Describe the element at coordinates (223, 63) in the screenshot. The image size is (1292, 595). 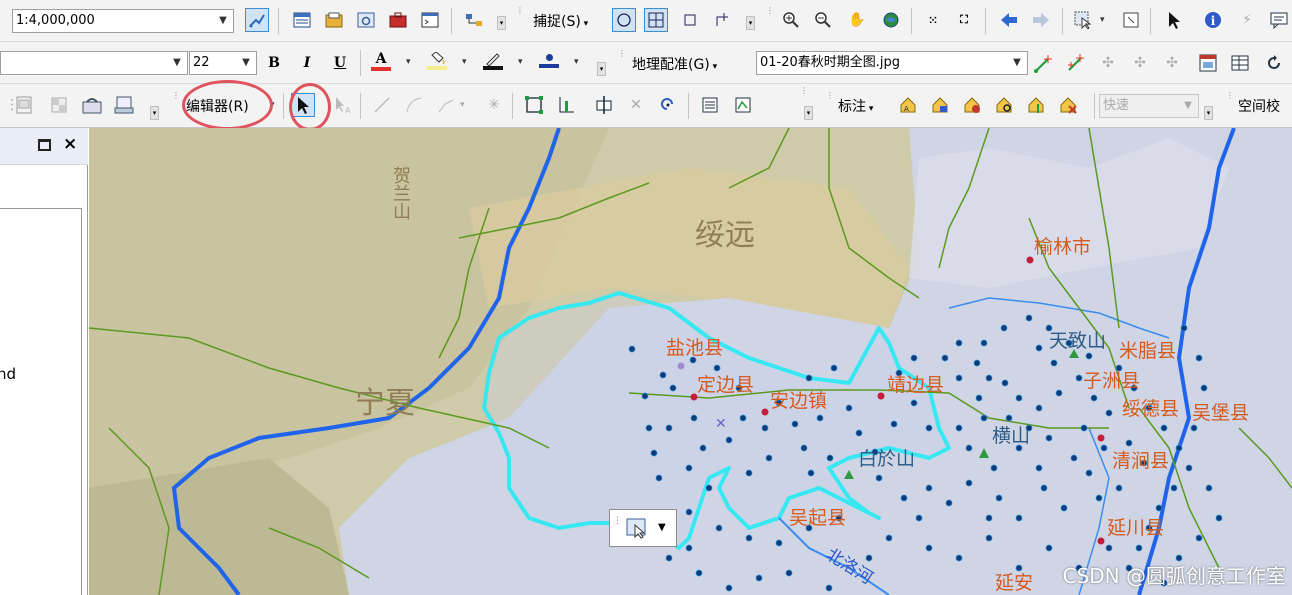
I see `font-size-combobox: 22 ▼` at that location.